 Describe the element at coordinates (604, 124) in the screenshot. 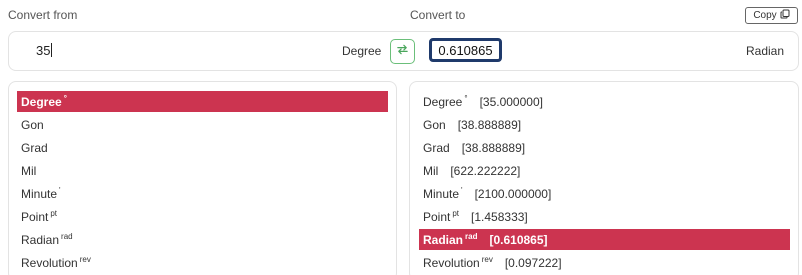

I see `to-unit-item-gon: Gon [38.888889]` at that location.